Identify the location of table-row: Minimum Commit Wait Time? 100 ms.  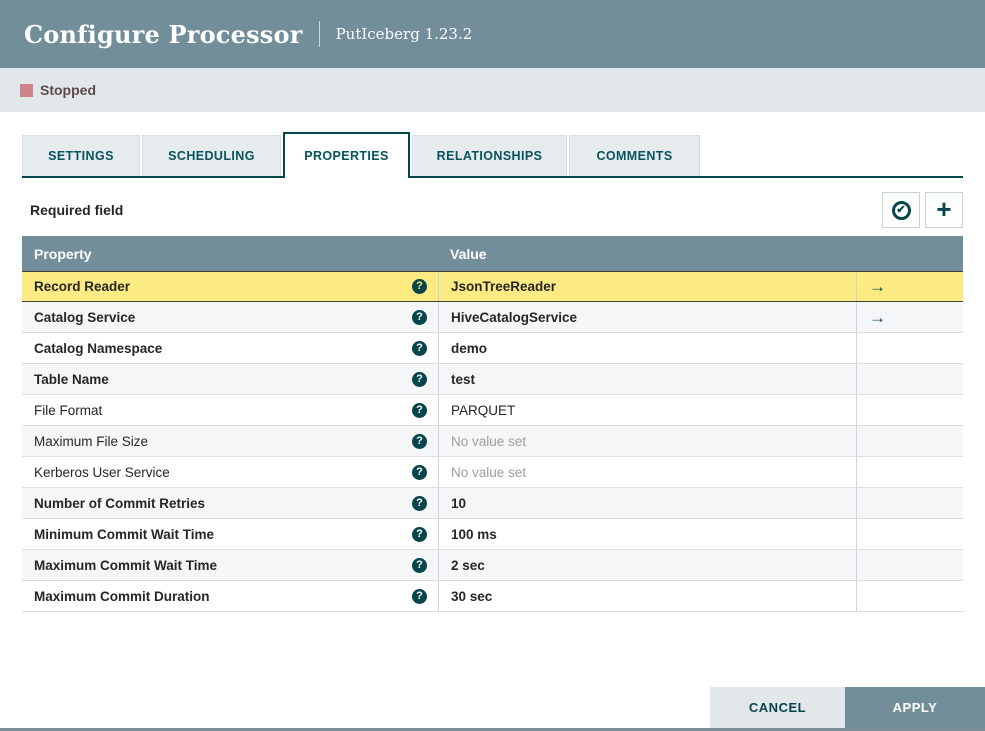
(492, 534).